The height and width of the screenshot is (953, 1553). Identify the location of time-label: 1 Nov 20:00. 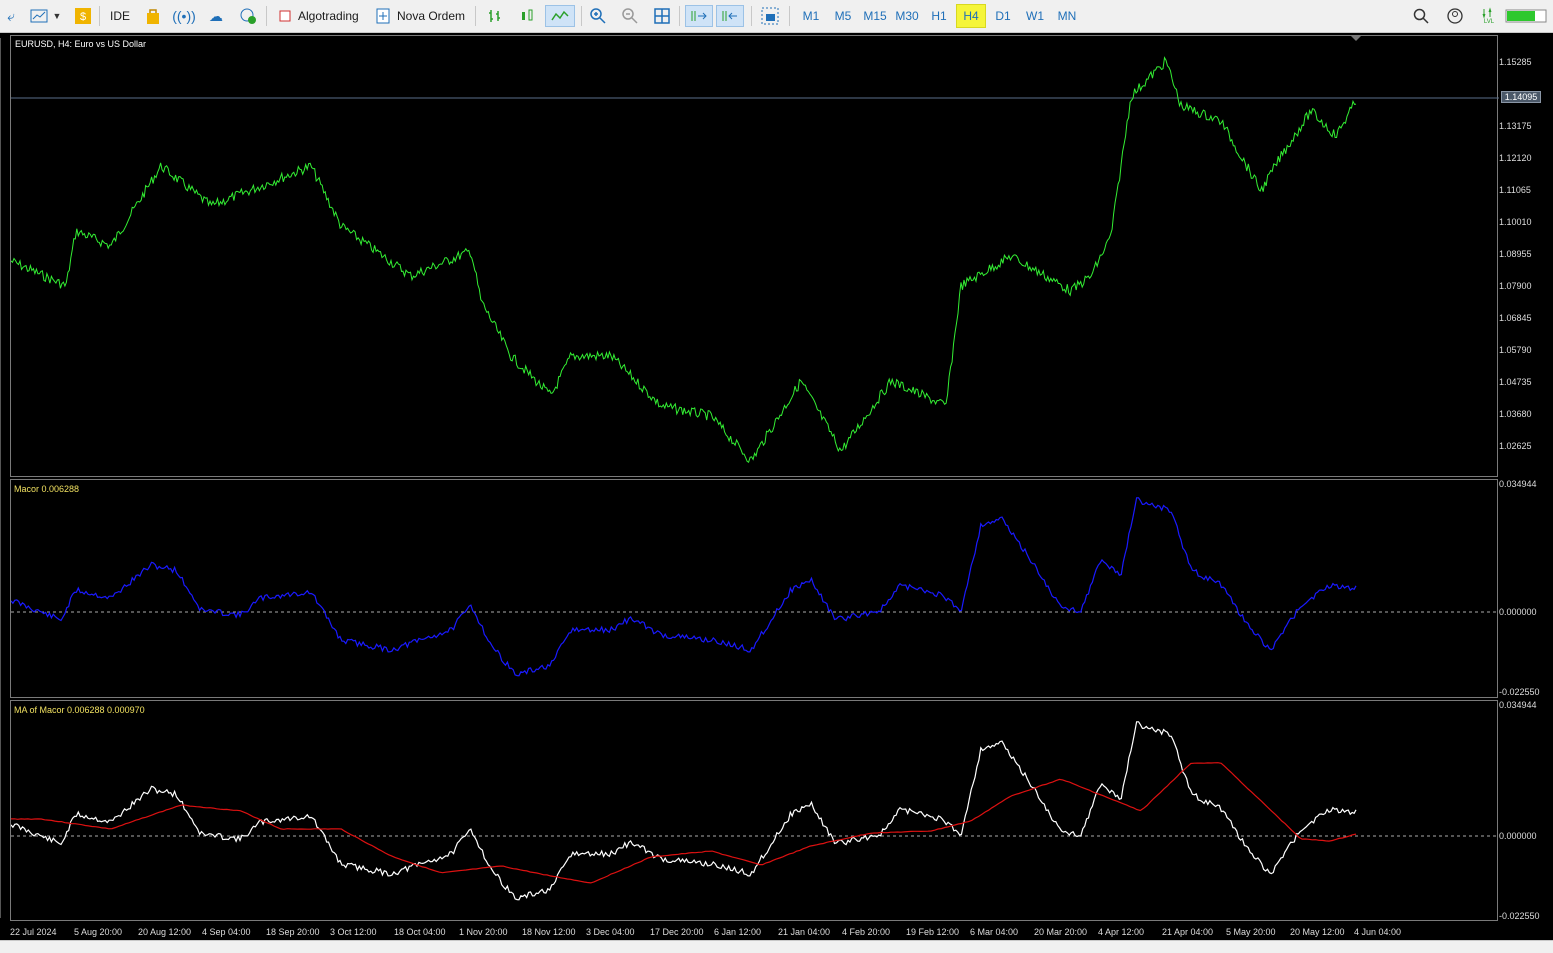
(483, 932).